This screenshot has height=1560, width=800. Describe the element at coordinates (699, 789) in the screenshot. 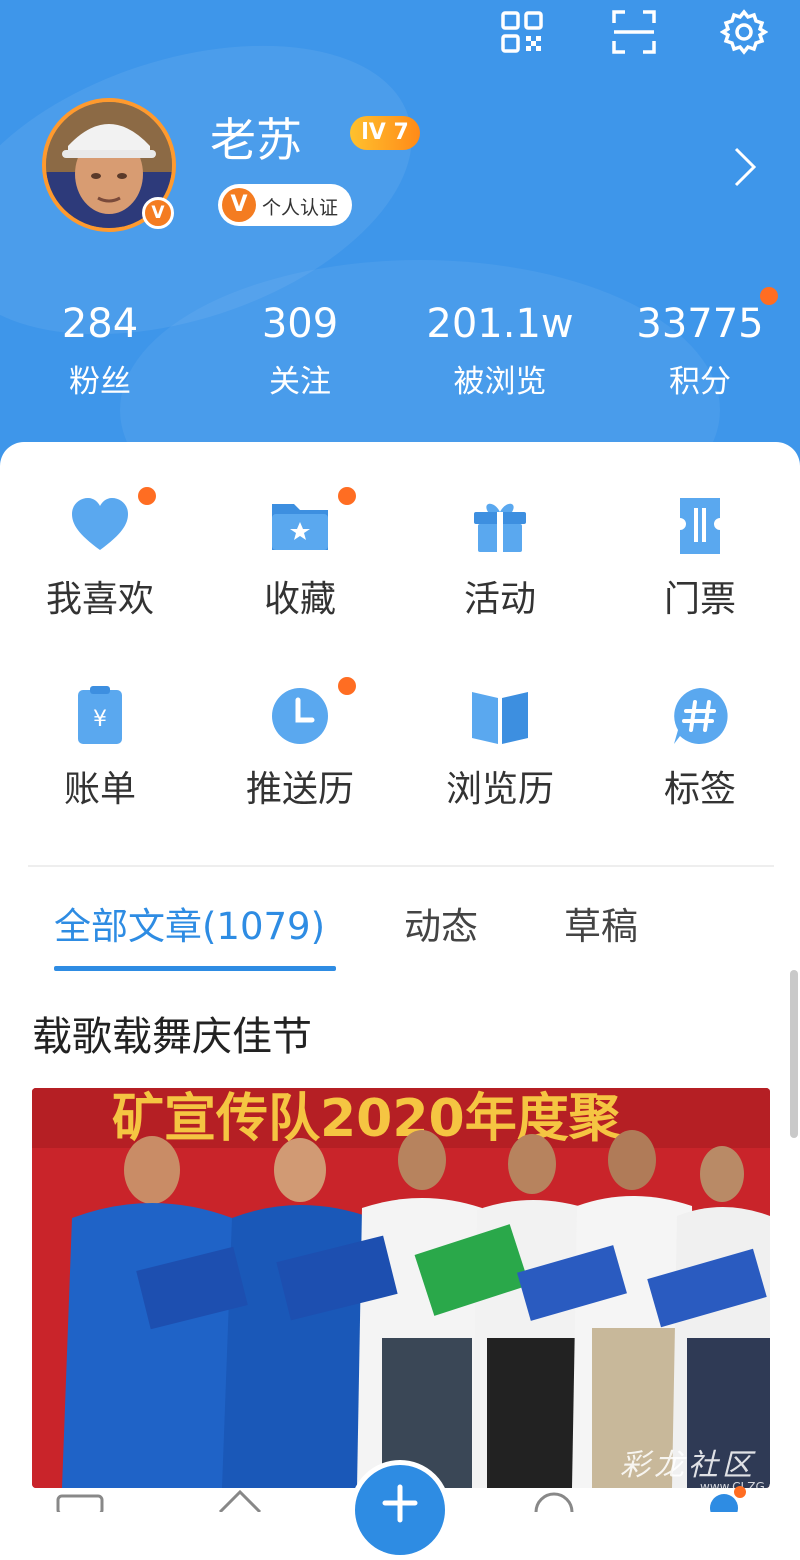

I see `menu-label: 标签` at that location.